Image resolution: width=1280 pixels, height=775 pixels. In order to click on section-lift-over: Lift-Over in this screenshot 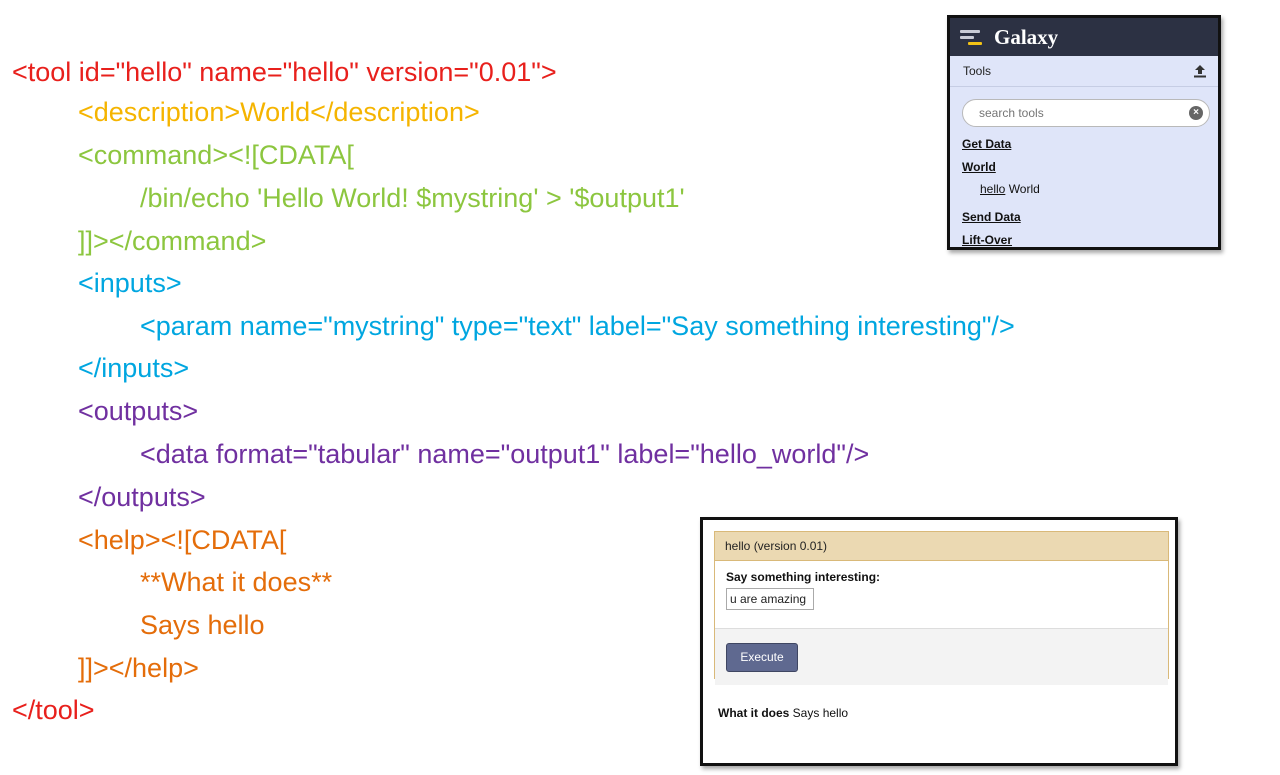, I will do `click(1090, 240)`.